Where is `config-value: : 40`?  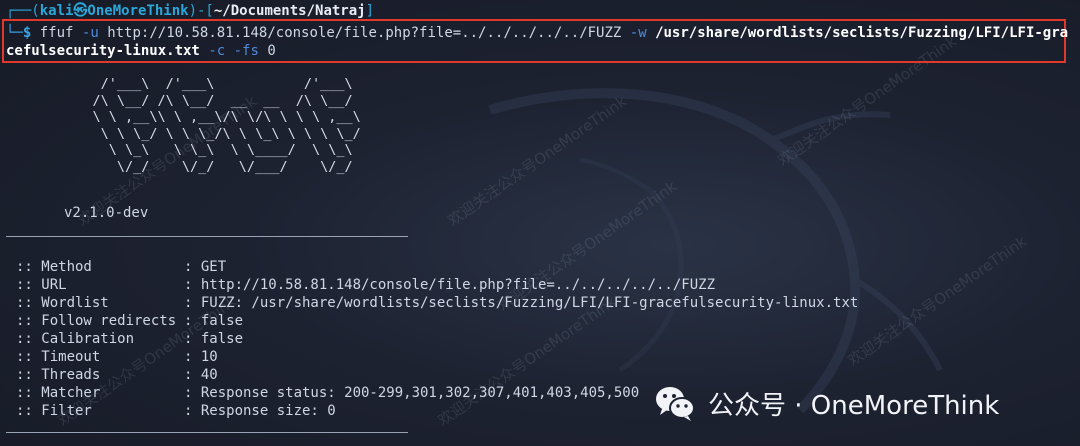 config-value: : 40 is located at coordinates (201, 375).